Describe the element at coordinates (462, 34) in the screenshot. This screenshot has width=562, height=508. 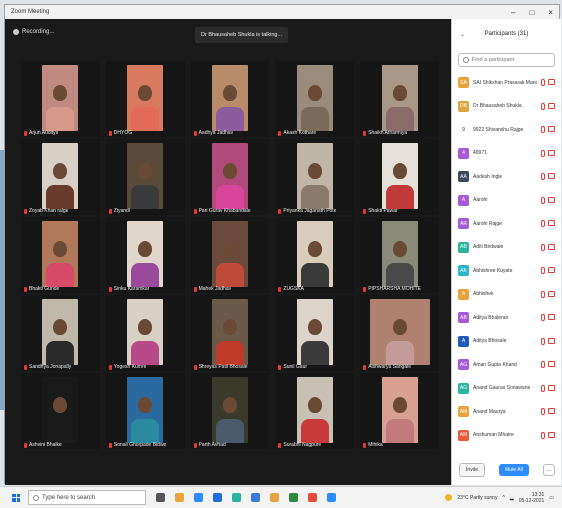
I see `chevron-down-icon: ⌄` at that location.